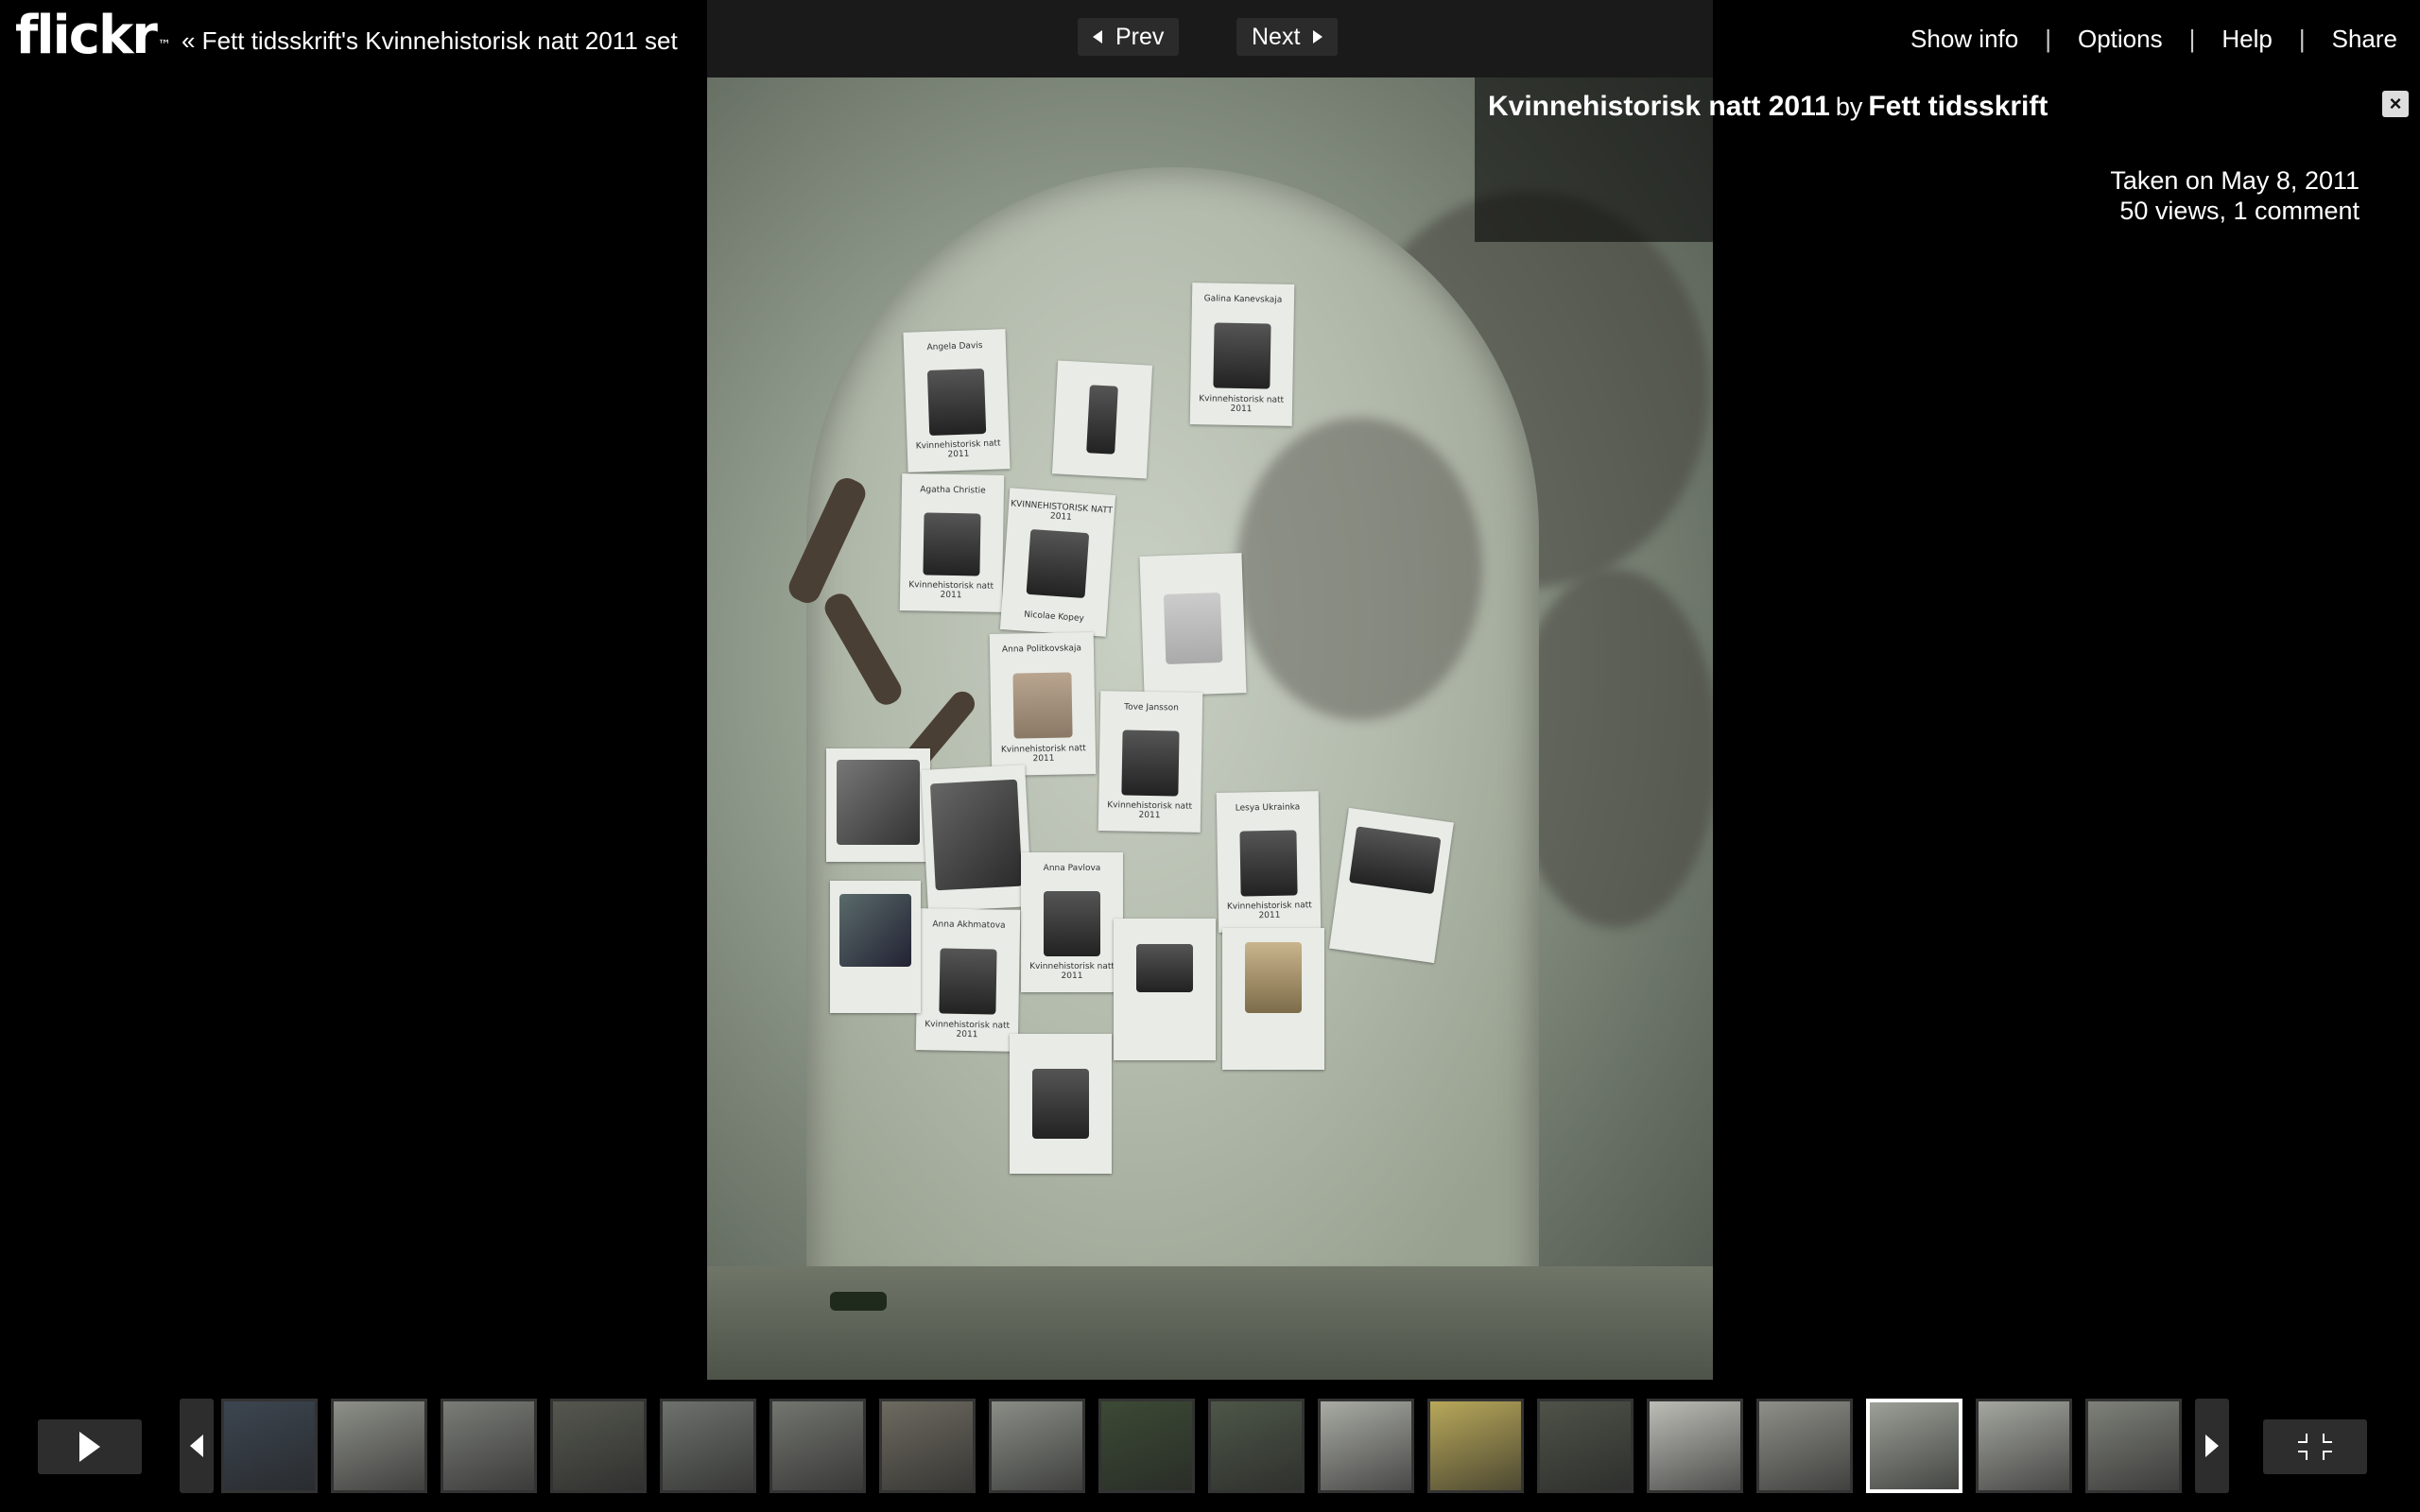 The width and height of the screenshot is (2420, 1512). Describe the element at coordinates (87, 35) in the screenshot. I see `logo-text: flickr` at that location.